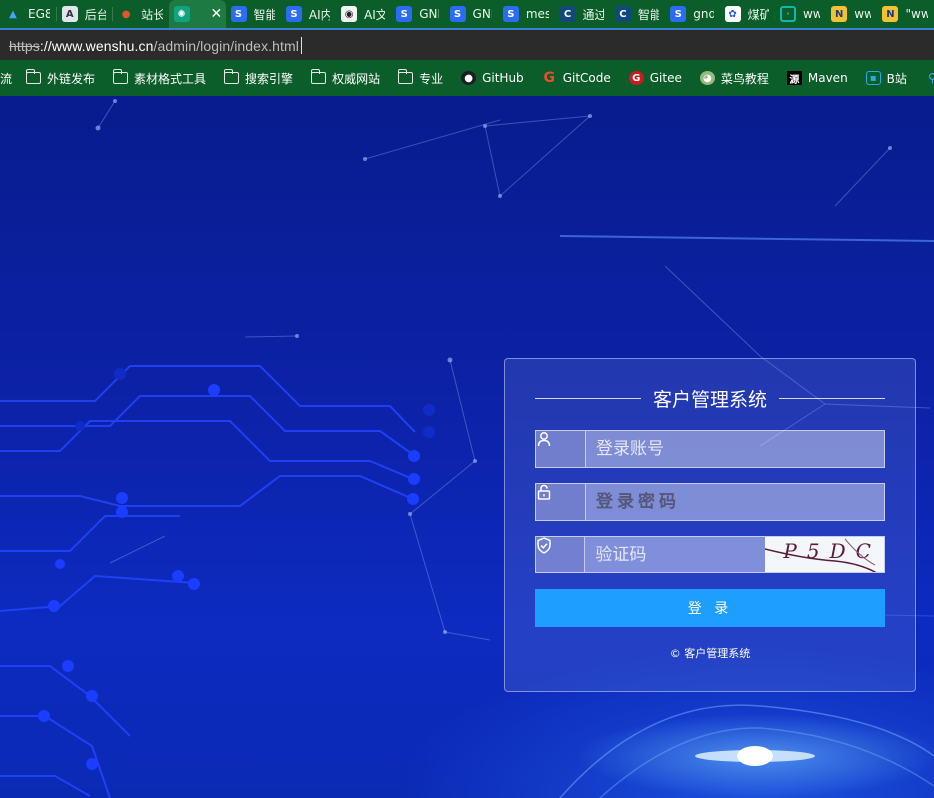 The height and width of the screenshot is (798, 934). I want to click on title-divider-right, so click(832, 398).